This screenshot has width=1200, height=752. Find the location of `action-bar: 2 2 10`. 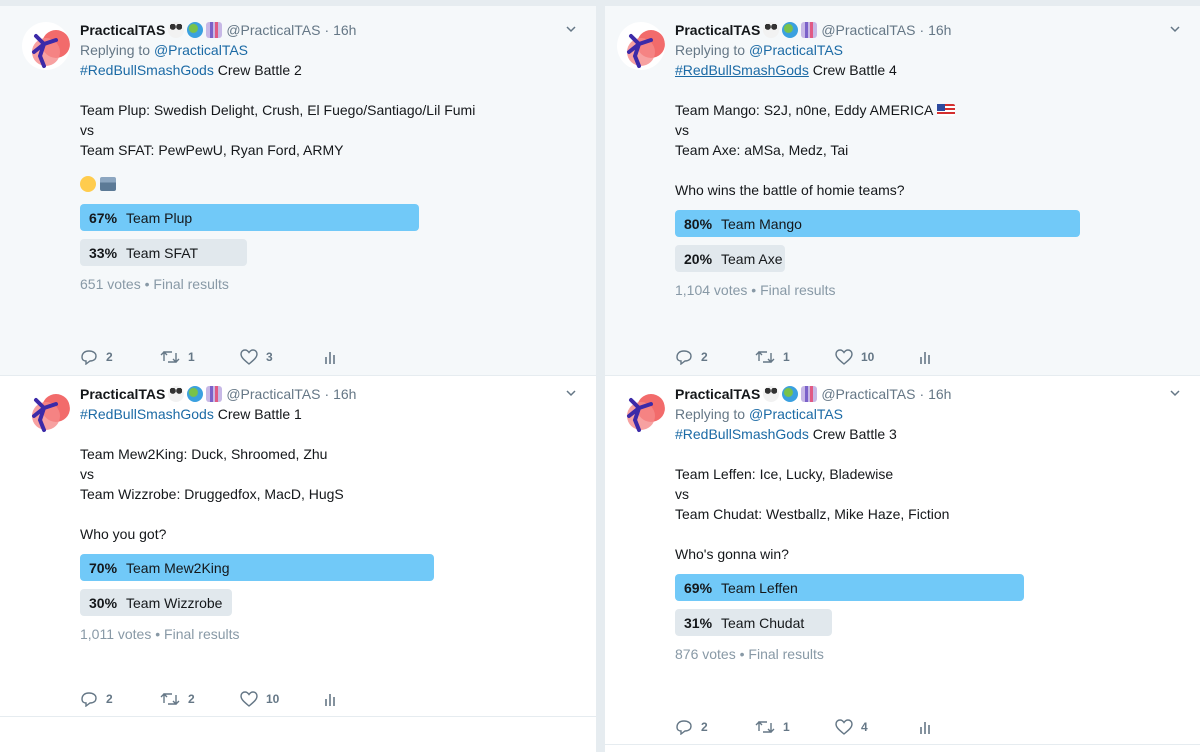

action-bar: 2 2 10 is located at coordinates (242, 699).